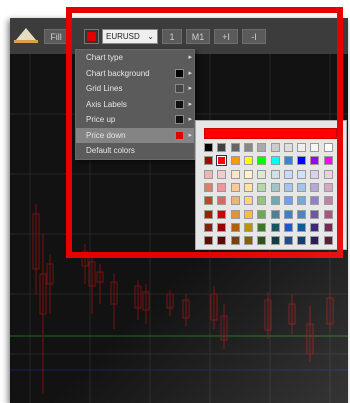  What do you see at coordinates (26, 41) in the screenshot?
I see `app-logo-base` at bounding box center [26, 41].